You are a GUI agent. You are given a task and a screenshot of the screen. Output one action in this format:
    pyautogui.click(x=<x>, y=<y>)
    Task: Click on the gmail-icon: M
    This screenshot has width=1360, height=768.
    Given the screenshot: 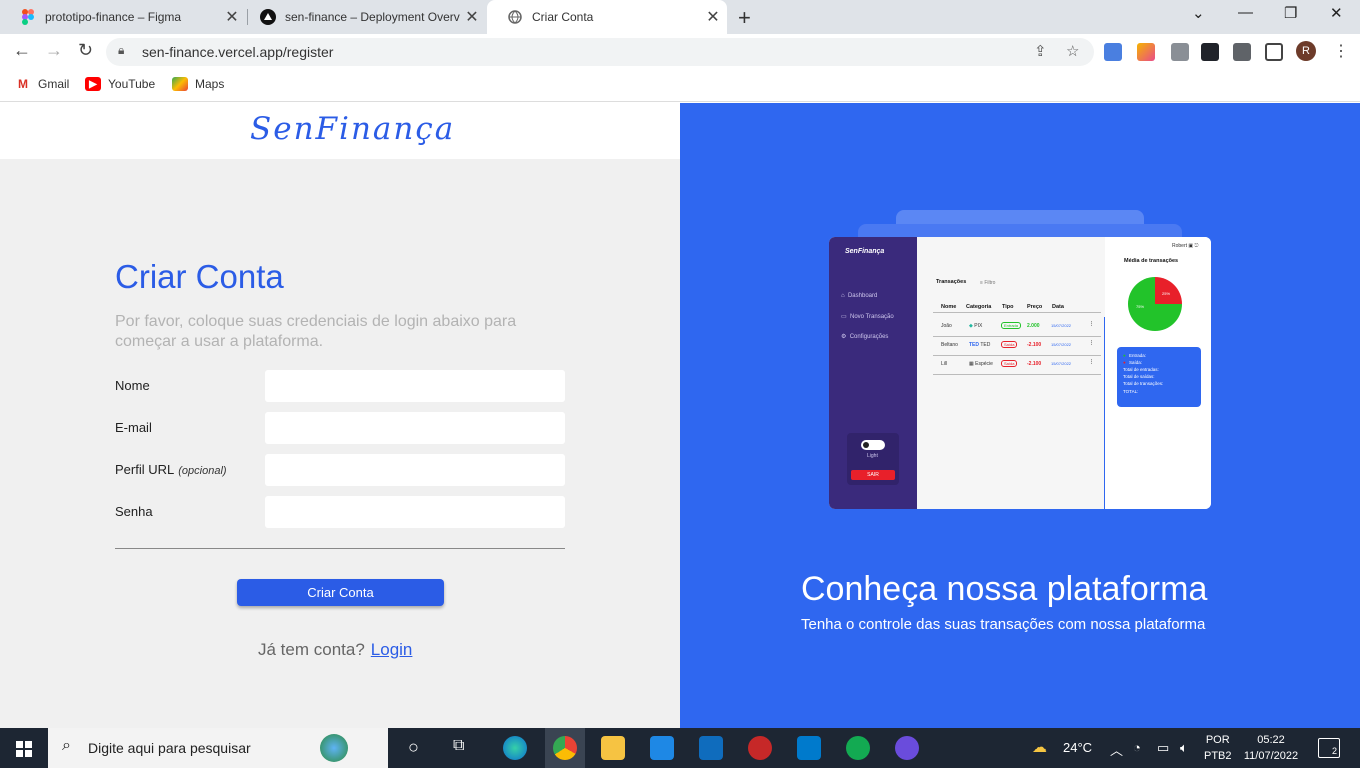 What is the action you would take?
    pyautogui.click(x=23, y=84)
    